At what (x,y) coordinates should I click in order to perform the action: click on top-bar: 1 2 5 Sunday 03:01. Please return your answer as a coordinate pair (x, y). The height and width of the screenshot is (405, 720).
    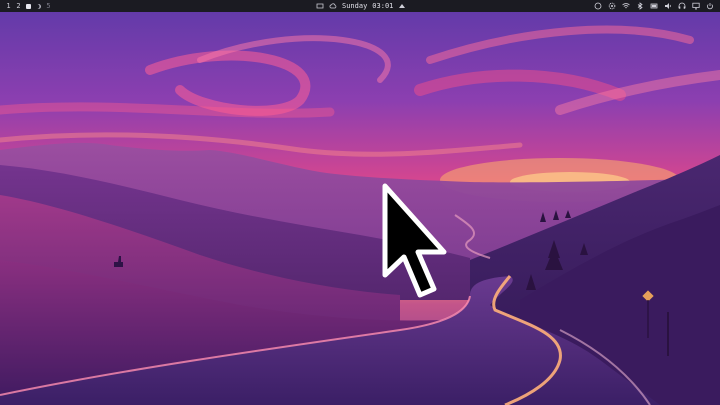
    Looking at the image, I should click on (360, 6).